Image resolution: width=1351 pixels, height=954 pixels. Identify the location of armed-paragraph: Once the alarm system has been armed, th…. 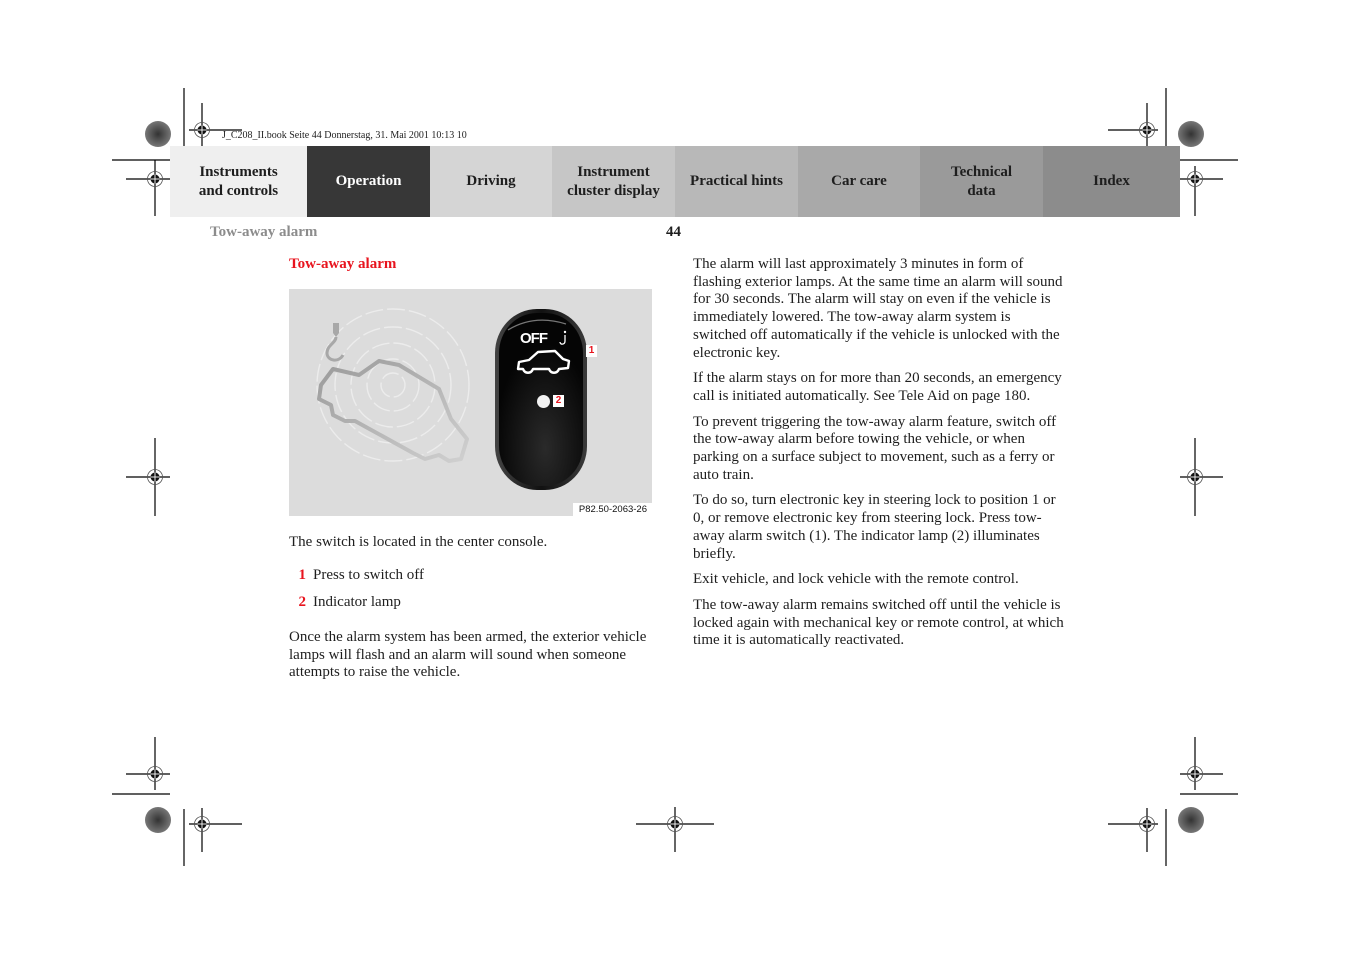
(468, 655).